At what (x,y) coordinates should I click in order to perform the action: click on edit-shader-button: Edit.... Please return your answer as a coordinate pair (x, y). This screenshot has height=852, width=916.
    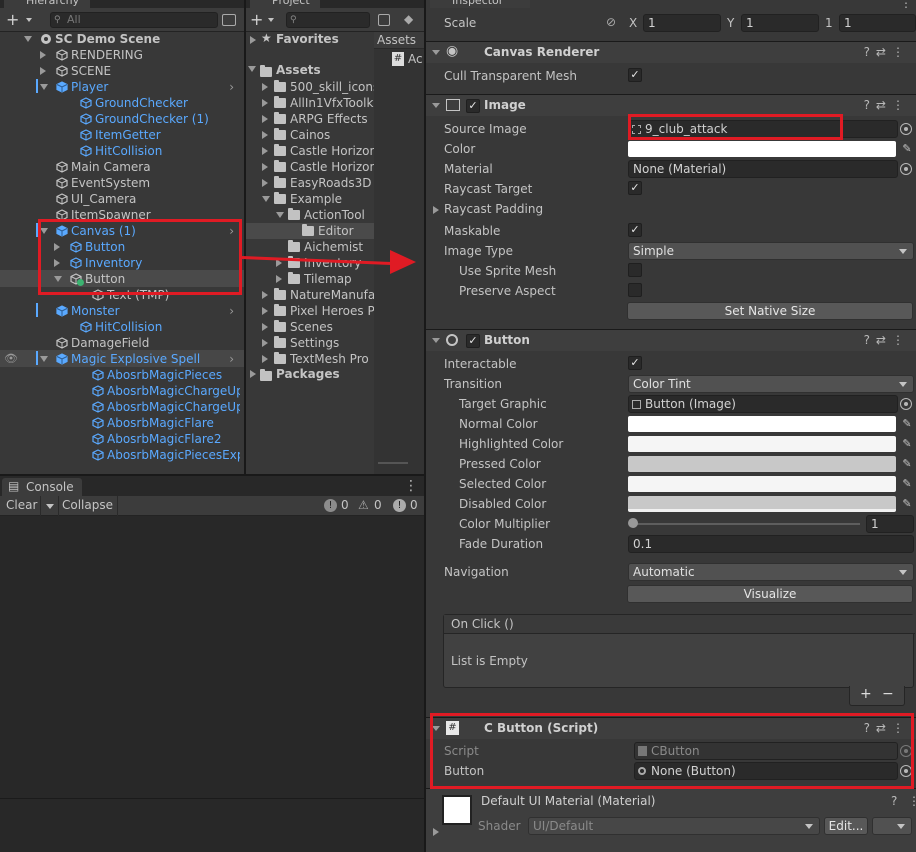
    Looking at the image, I should click on (846, 826).